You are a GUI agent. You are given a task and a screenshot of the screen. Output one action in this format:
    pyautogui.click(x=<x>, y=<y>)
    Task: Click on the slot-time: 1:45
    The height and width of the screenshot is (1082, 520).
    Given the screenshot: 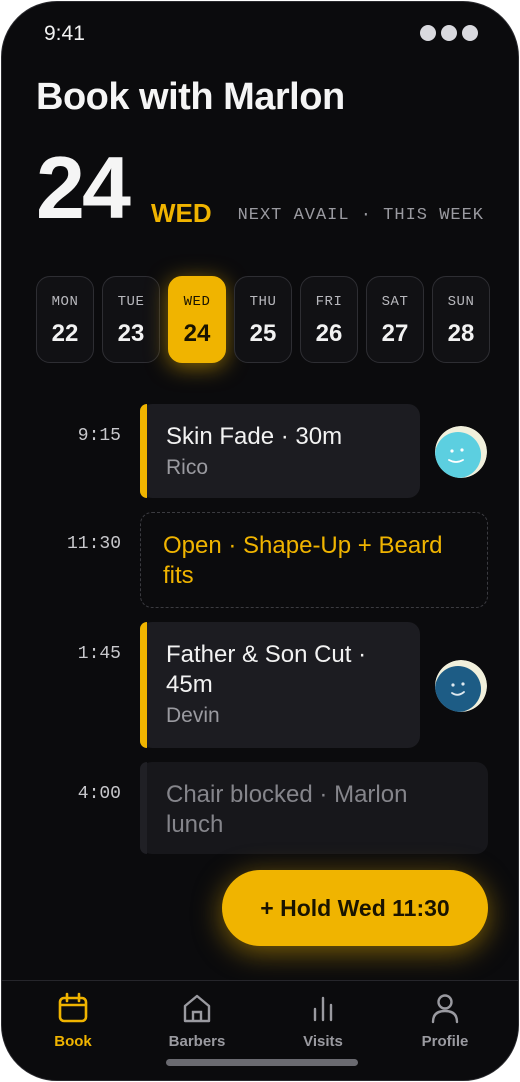 What is the action you would take?
    pyautogui.click(x=99, y=654)
    